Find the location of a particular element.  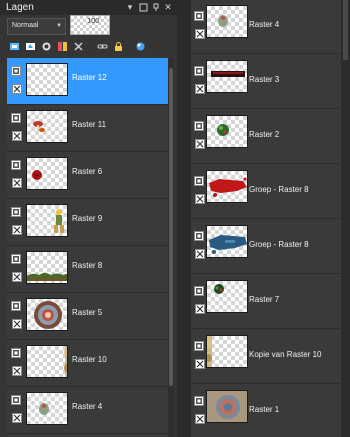

pin-icon is located at coordinates (156, 7).